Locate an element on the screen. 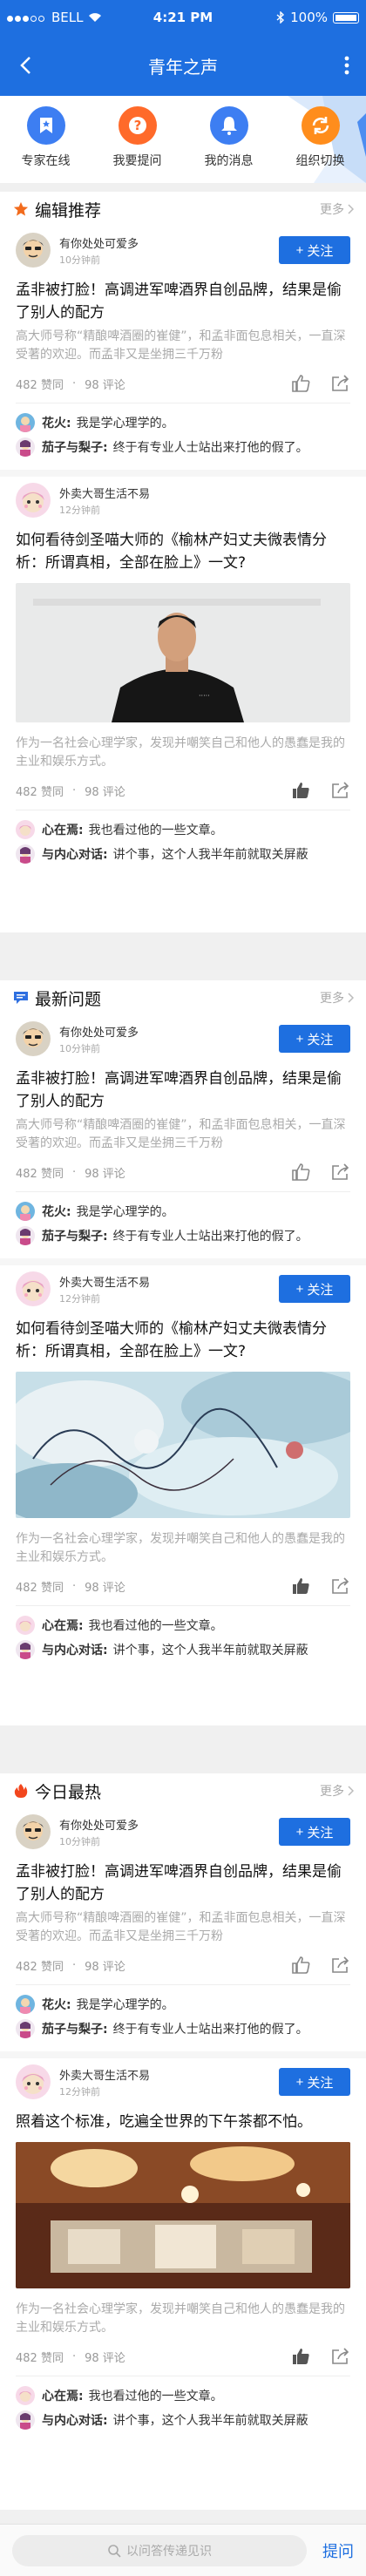 Image resolution: width=366 pixels, height=2576 pixels. commenter-name: 心在焉: is located at coordinates (63, 831).